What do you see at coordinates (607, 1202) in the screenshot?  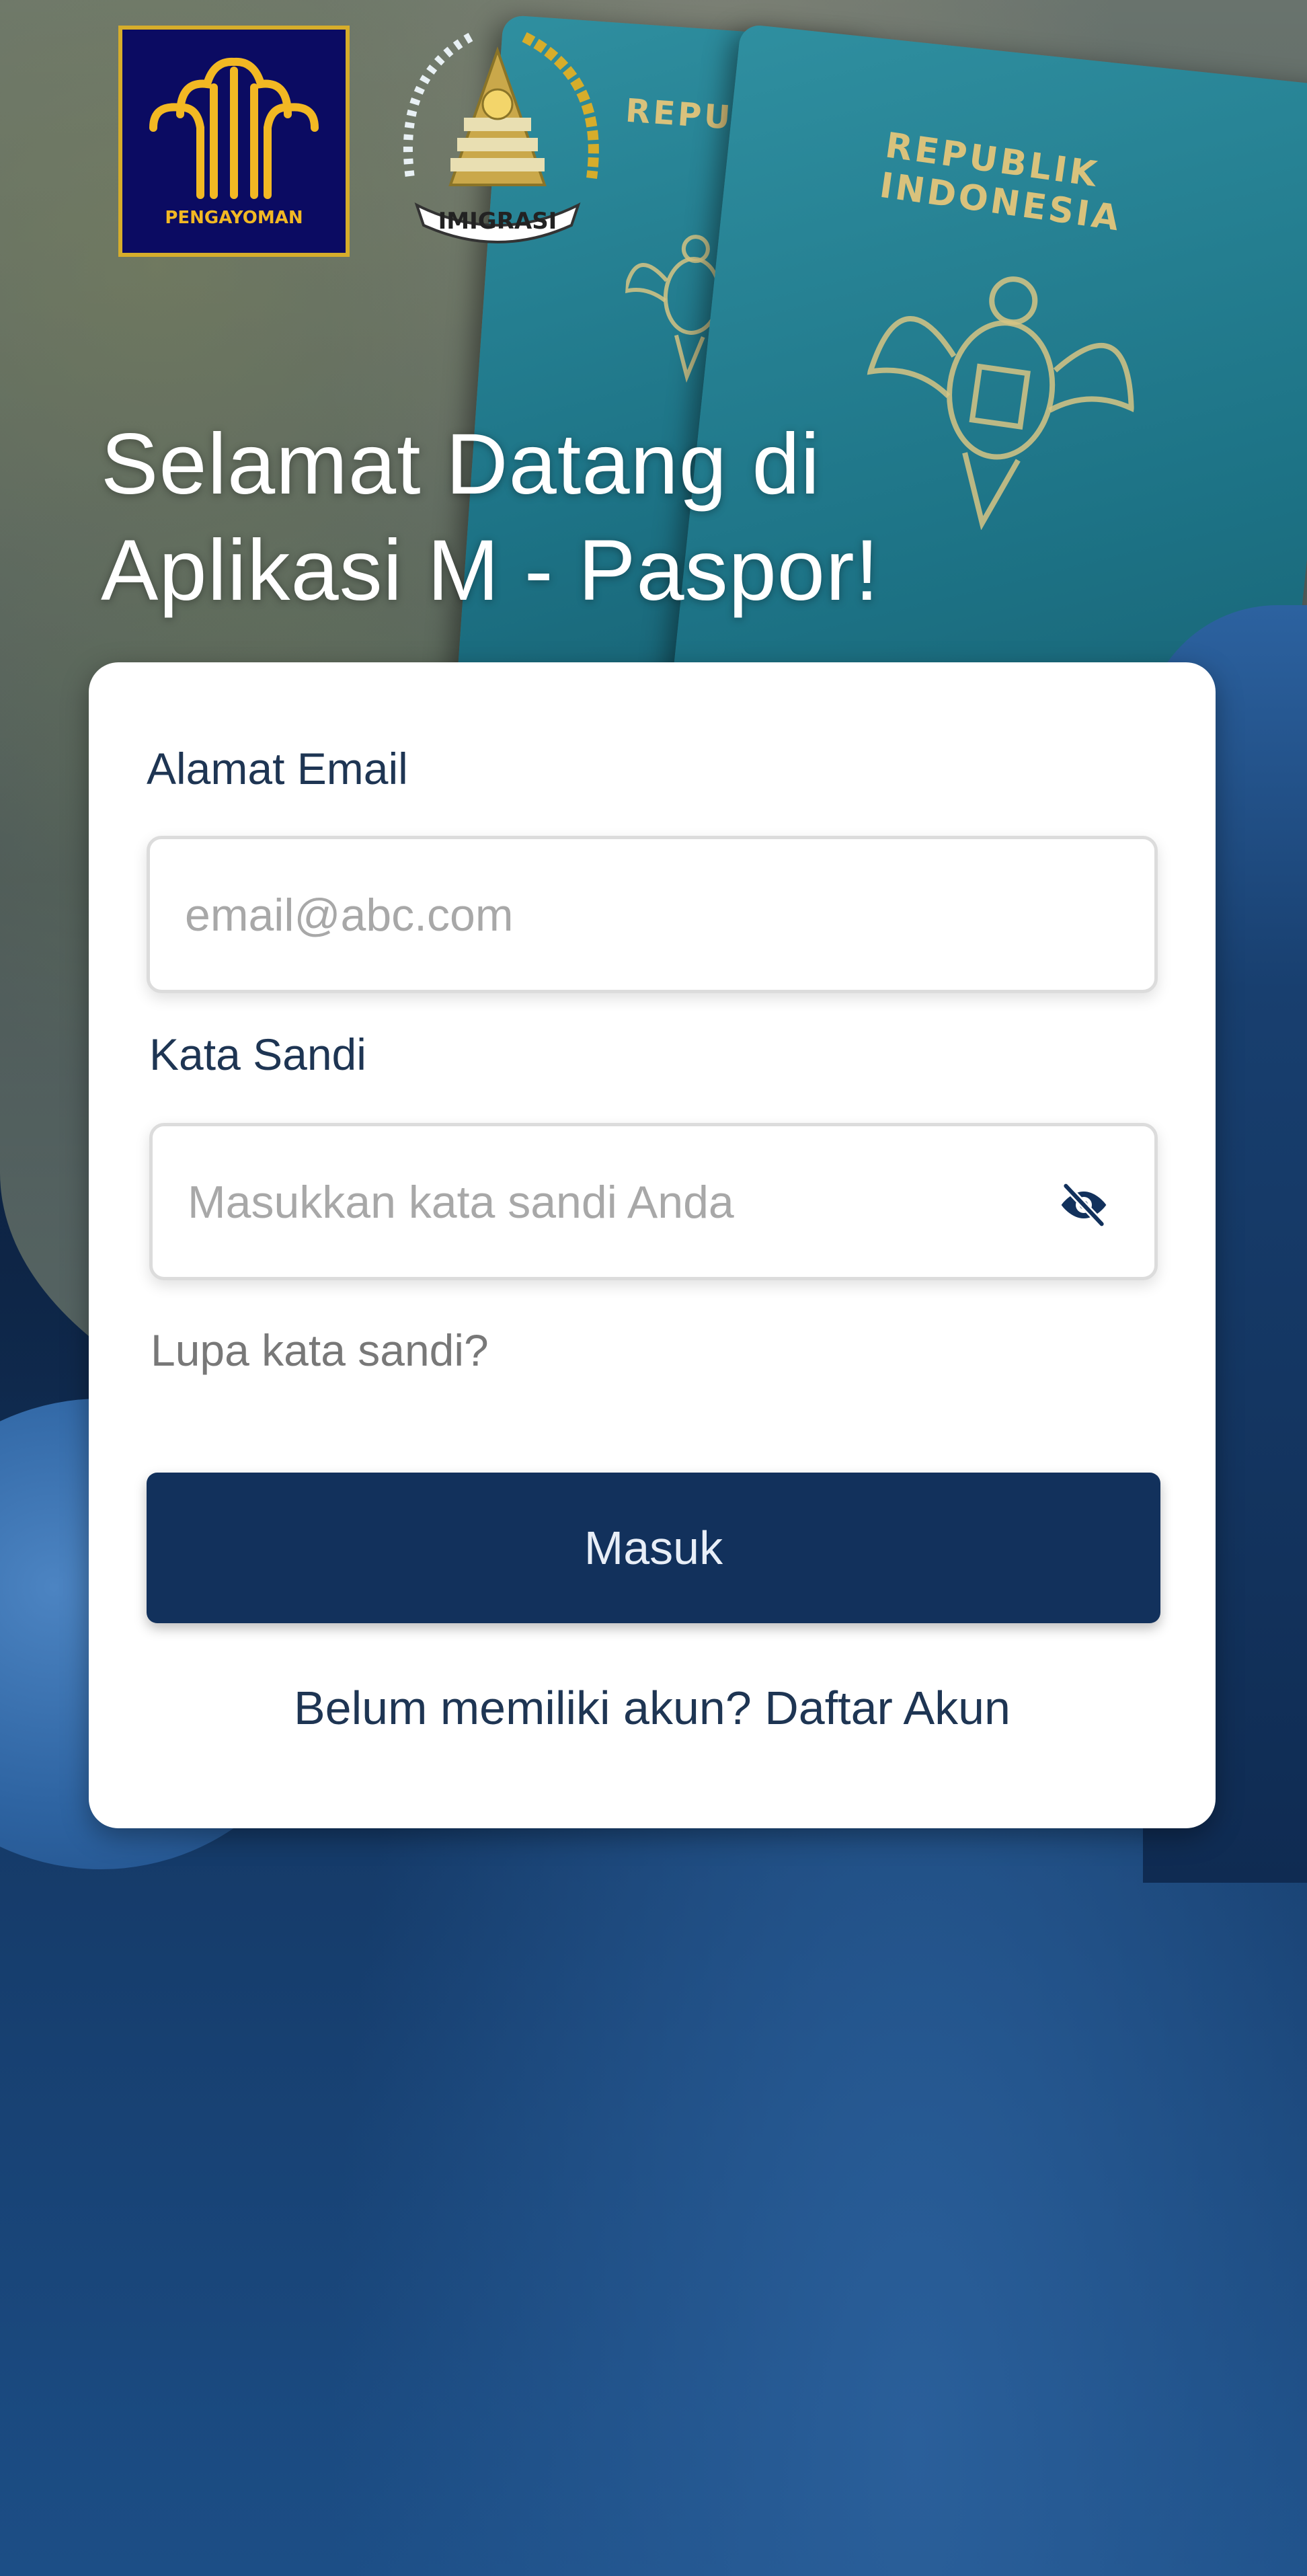 I see `password-input` at bounding box center [607, 1202].